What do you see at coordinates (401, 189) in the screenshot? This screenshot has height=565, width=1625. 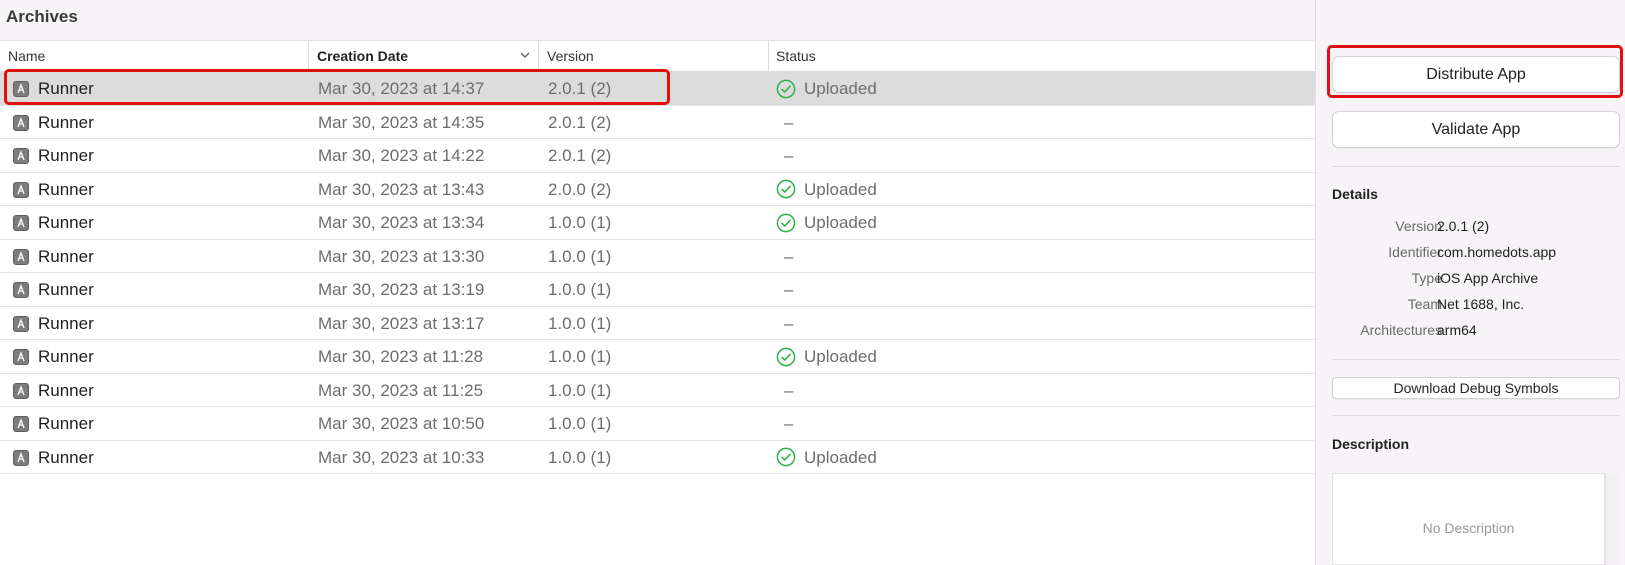 I see `archive-creation-date: Mar 30, 2023 at 13:43` at bounding box center [401, 189].